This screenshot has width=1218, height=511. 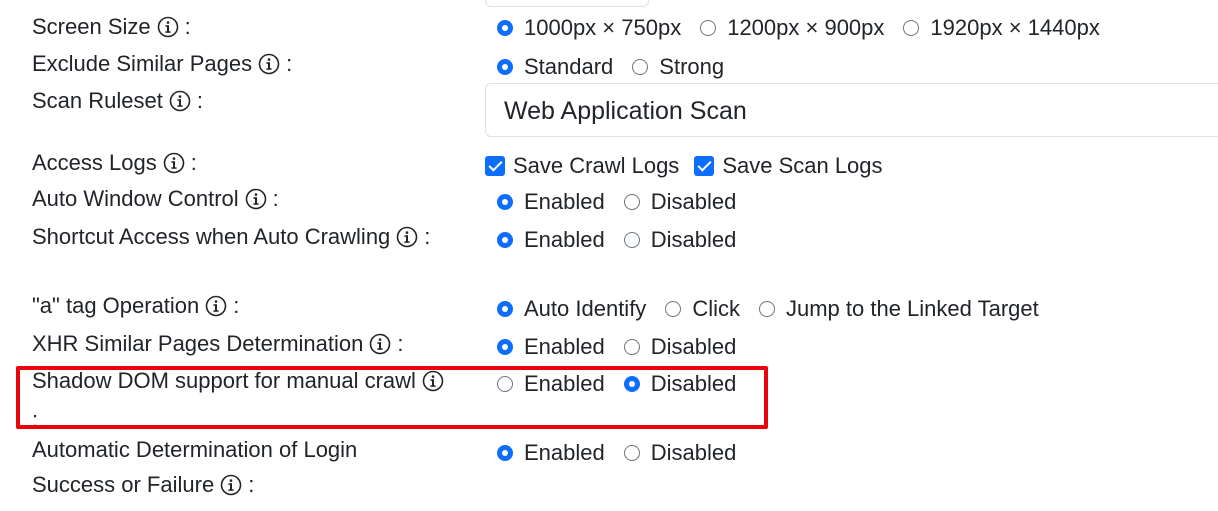 What do you see at coordinates (569, 66) in the screenshot?
I see `option-label: Standard` at bounding box center [569, 66].